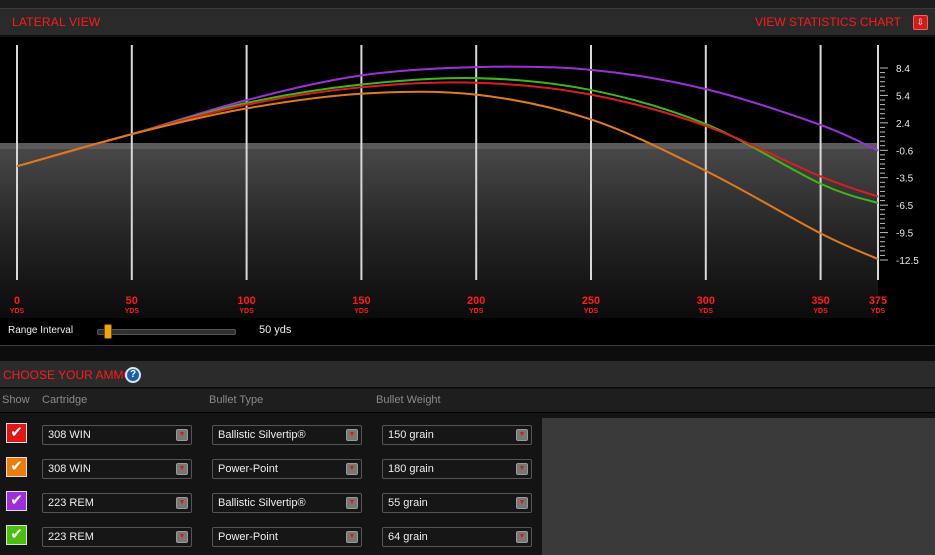 The height and width of the screenshot is (555, 935). What do you see at coordinates (903, 97) in the screenshot?
I see `y-tick-label: 5.4` at bounding box center [903, 97].